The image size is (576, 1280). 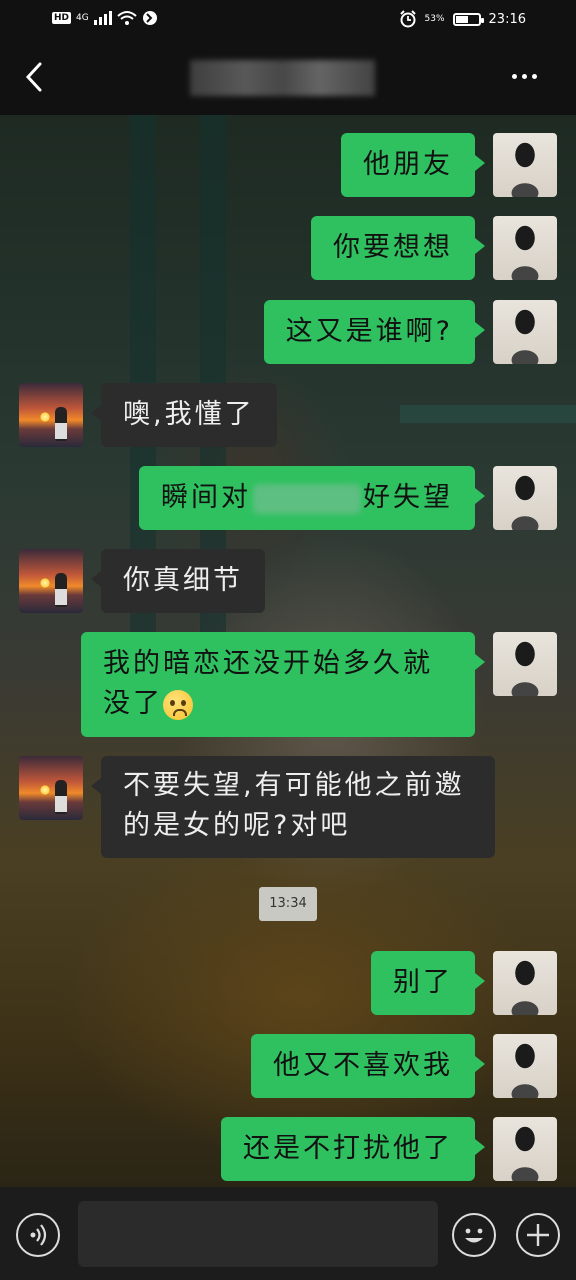 What do you see at coordinates (393, 247) in the screenshot?
I see `message-text: 你要想想` at bounding box center [393, 247].